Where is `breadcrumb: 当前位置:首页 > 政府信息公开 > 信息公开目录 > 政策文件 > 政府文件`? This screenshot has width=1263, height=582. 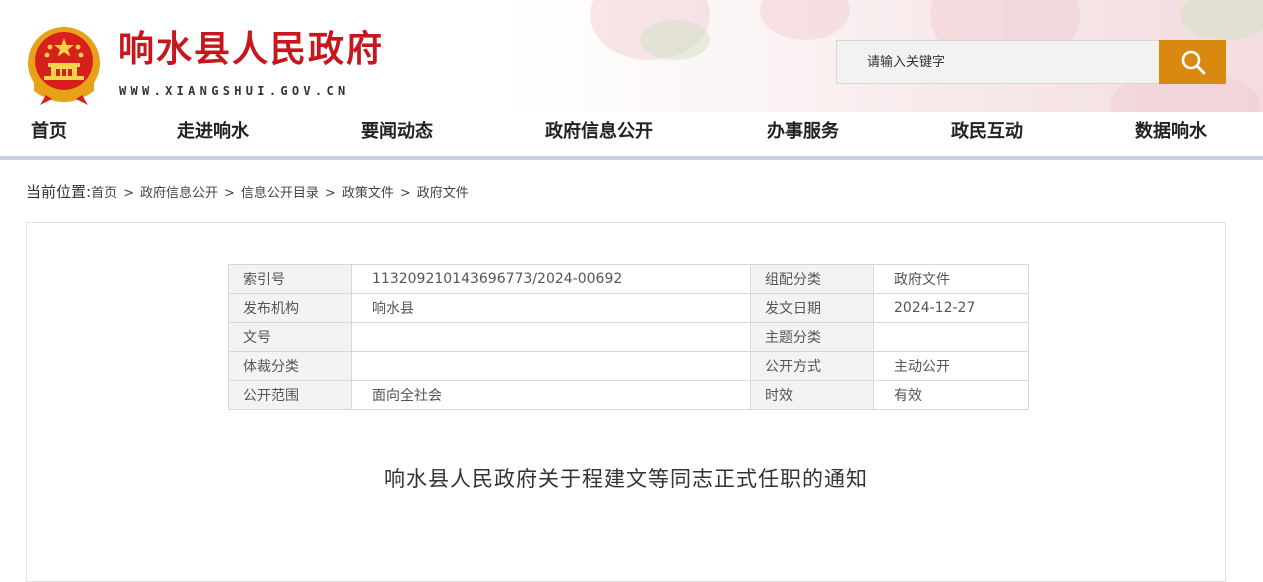 breadcrumb: 当前位置:首页 > 政府信息公开 > 信息公开目录 > 政策文件 > 政府文件 is located at coordinates (247, 192).